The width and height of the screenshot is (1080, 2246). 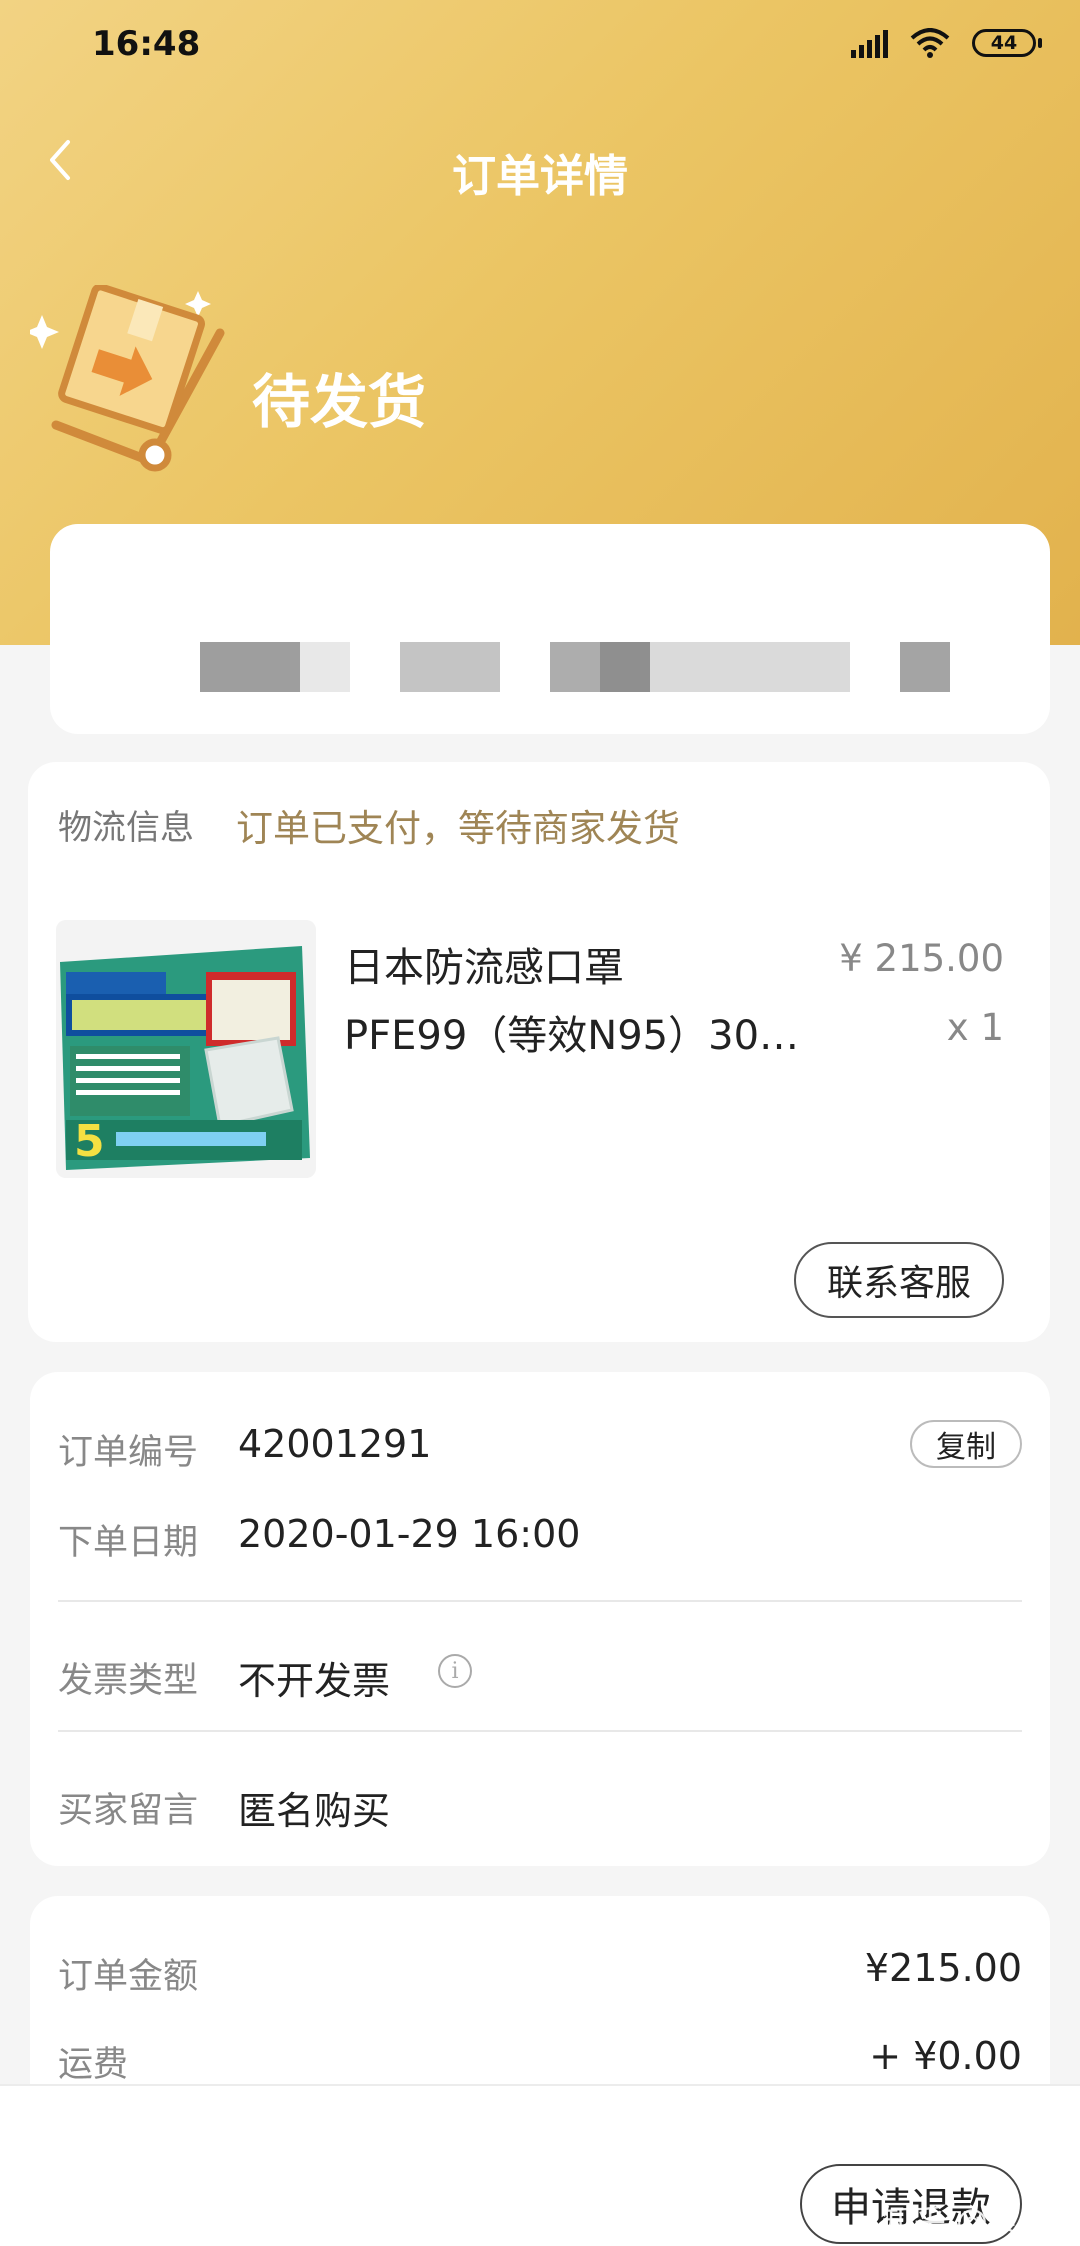 I want to click on page-title: 订单详情, so click(x=540, y=176).